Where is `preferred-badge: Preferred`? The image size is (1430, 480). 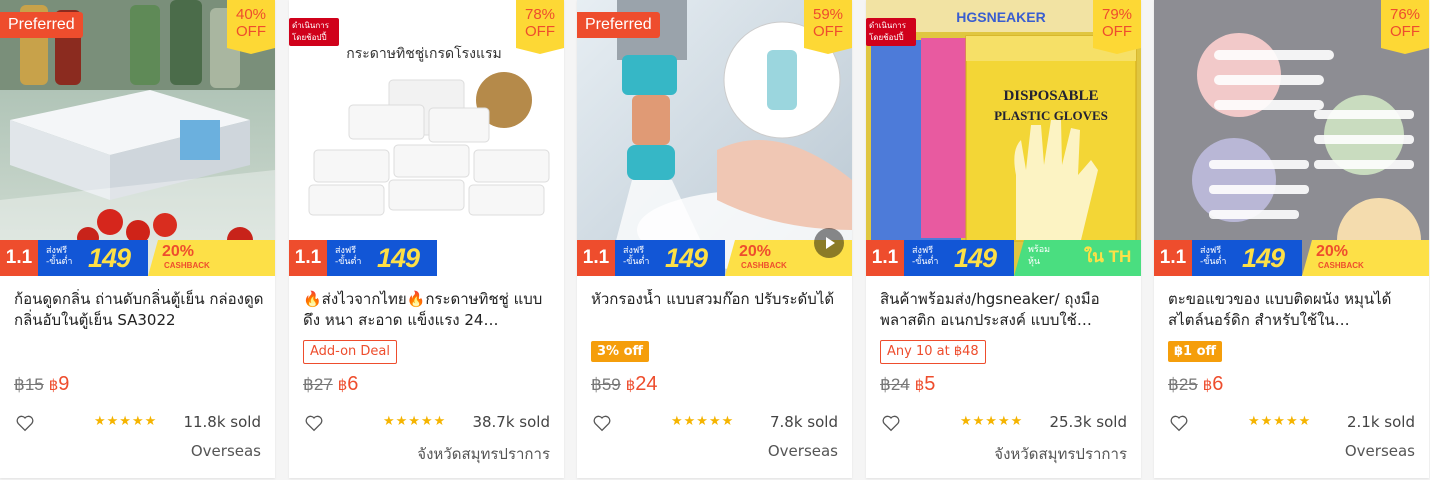 preferred-badge: Preferred is located at coordinates (618, 25).